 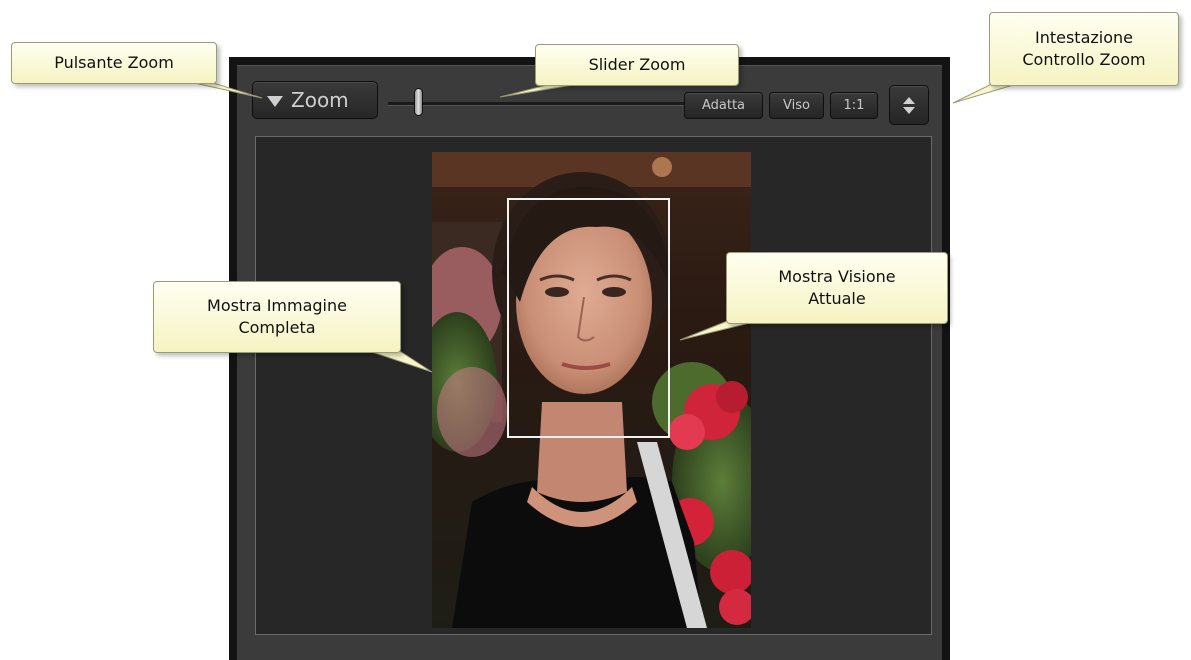 I want to click on callout-zoom-button-text: Pulsante Zoom, so click(x=114, y=62).